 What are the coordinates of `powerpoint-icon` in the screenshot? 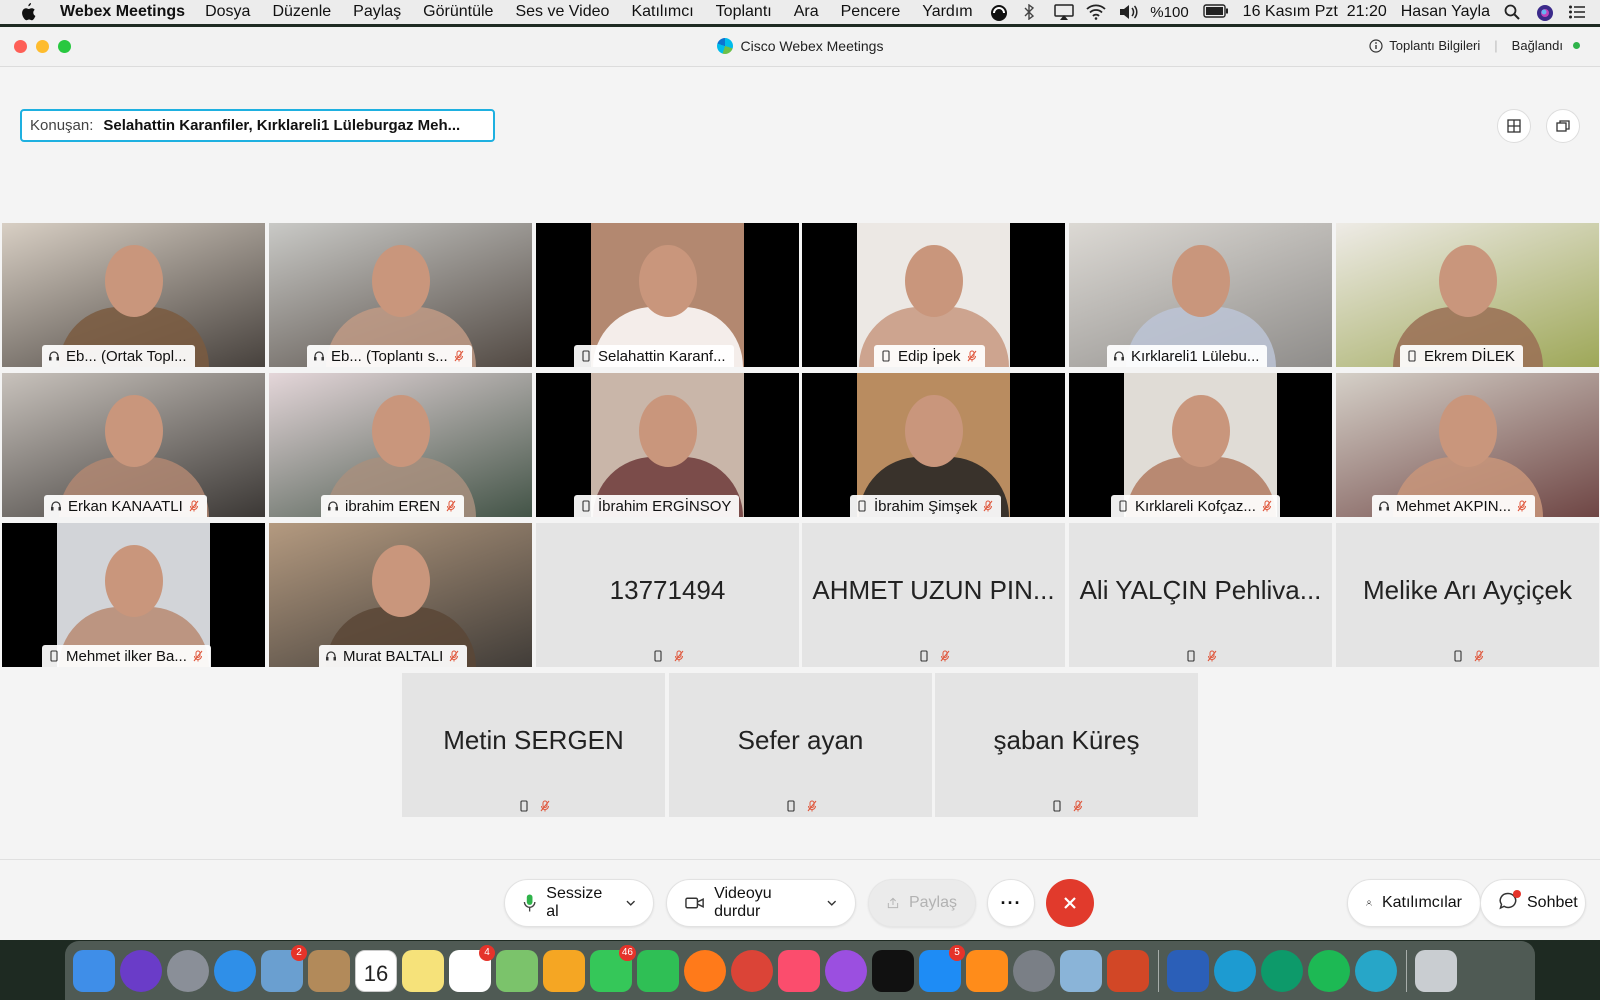 It's located at (1128, 970).